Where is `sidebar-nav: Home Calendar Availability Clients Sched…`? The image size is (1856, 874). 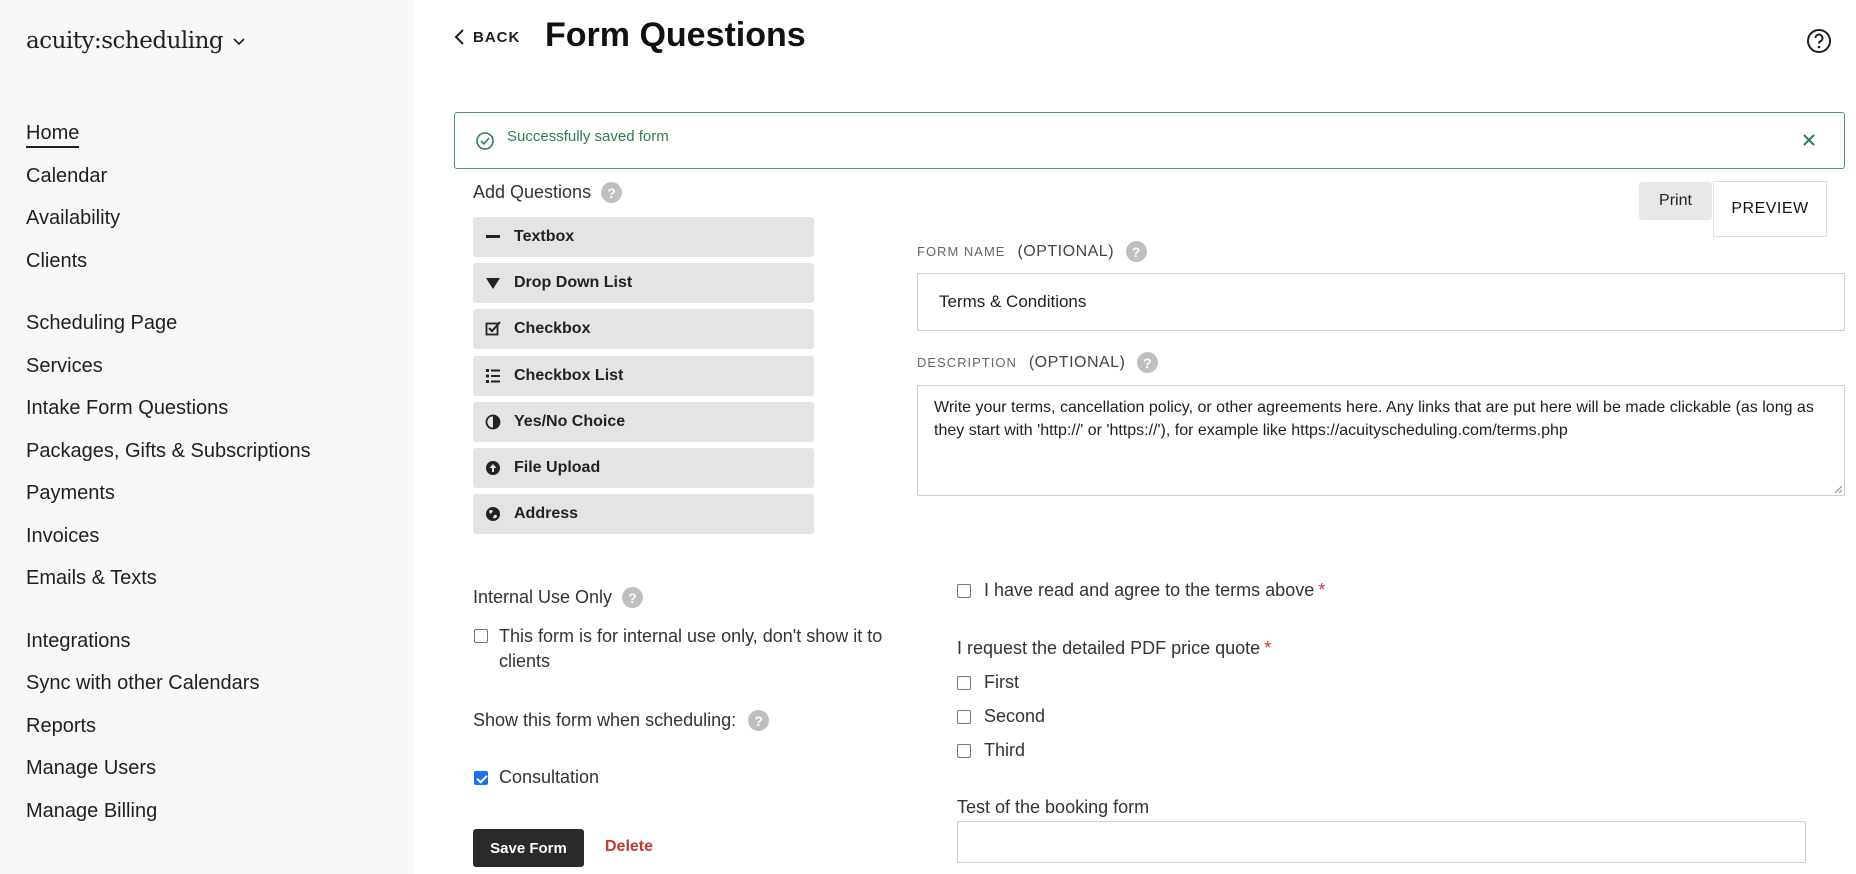
sidebar-nav: Home Calendar Availability Clients Sched… is located at coordinates (168, 488).